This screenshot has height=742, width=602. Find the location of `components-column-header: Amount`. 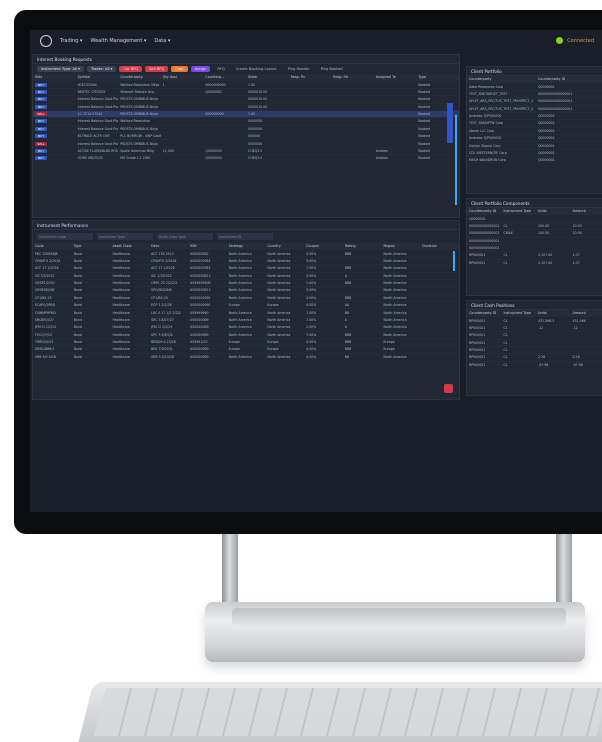

components-column-header: Amount is located at coordinates (586, 211).